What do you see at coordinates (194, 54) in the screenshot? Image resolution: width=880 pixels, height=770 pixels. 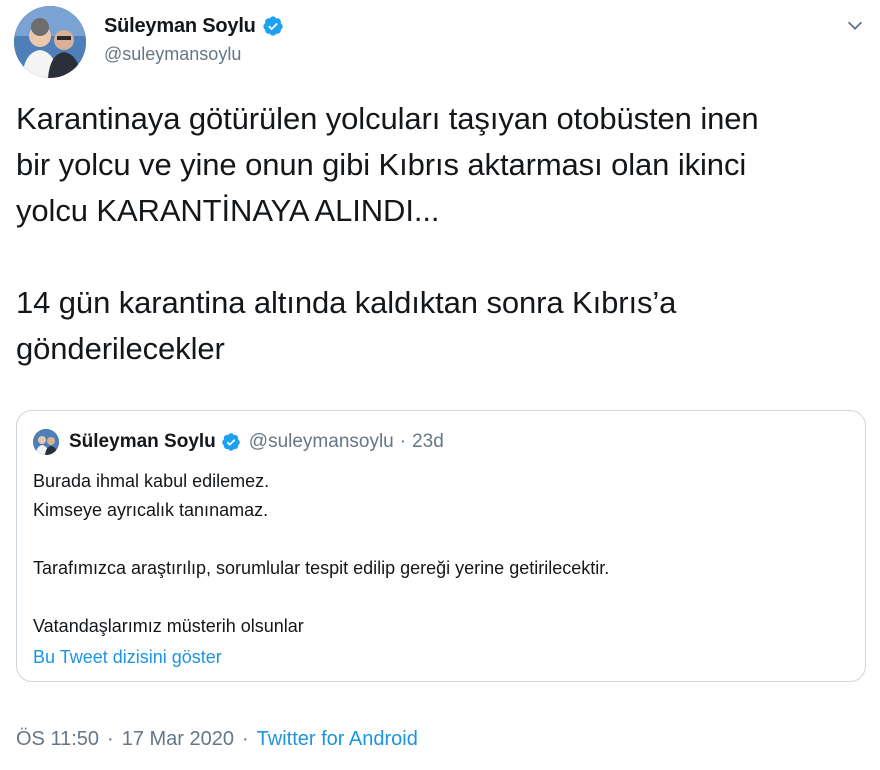 I see `author-handle: @suleymansoylu` at bounding box center [194, 54].